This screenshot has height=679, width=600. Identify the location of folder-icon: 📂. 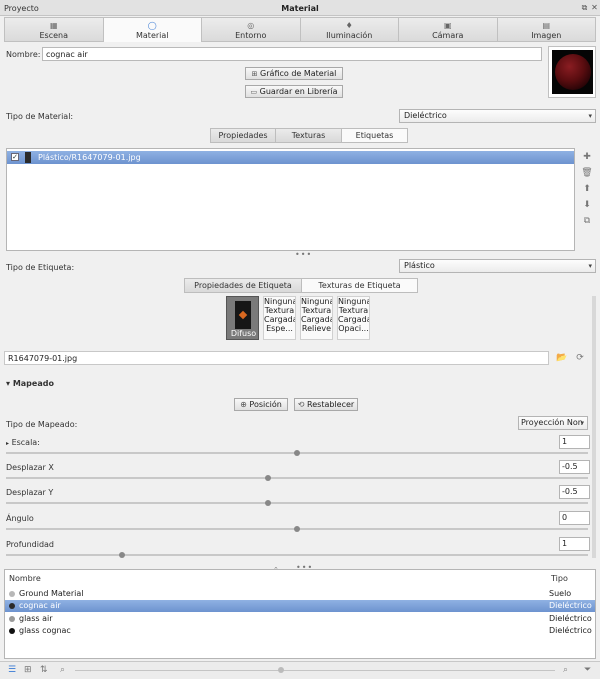
(562, 358).